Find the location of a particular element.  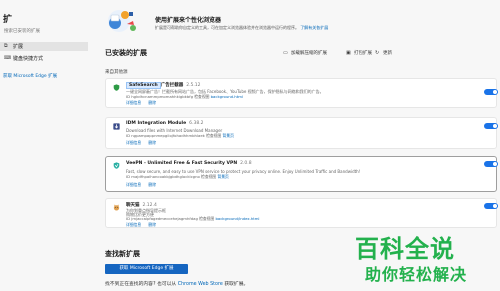

get-edge-extensions-button: 获取 Microsoft Edge 扩展 is located at coordinates (146, 269).